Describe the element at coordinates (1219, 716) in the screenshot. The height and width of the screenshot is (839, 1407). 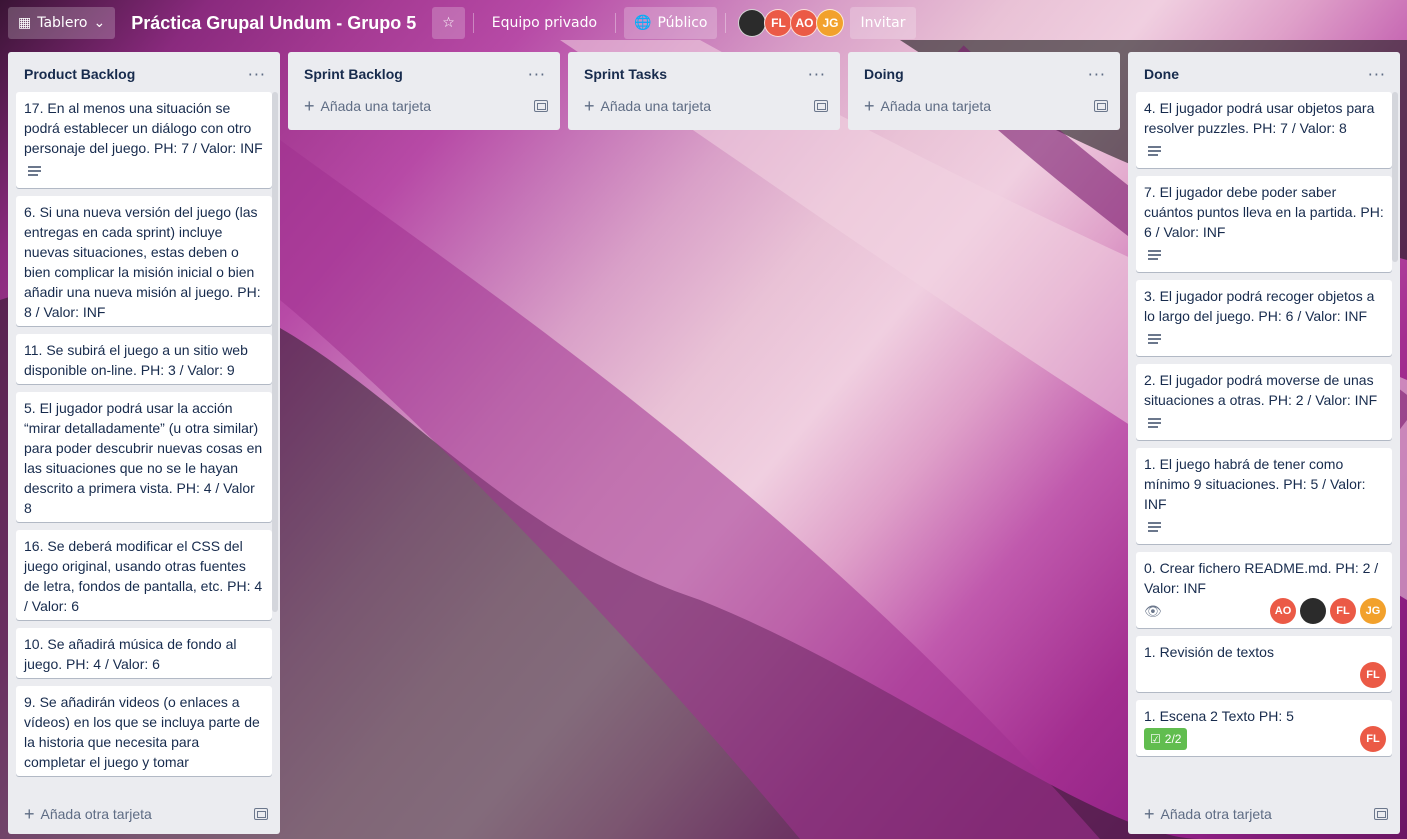
I see `card-title: 1. Escena 2 Texto PH: 5` at that location.